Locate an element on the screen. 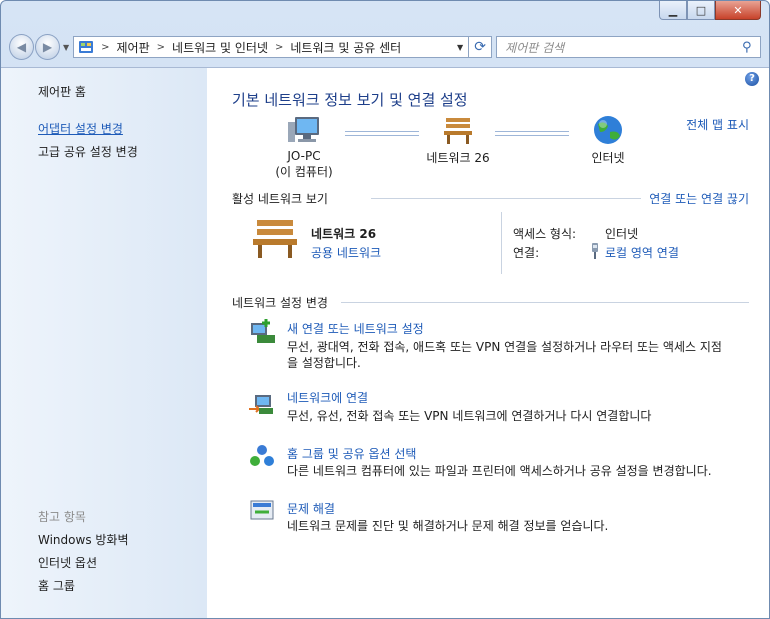 The width and height of the screenshot is (770, 619). active-networks-header: 활성 네트워크 보기 is located at coordinates (280, 198).